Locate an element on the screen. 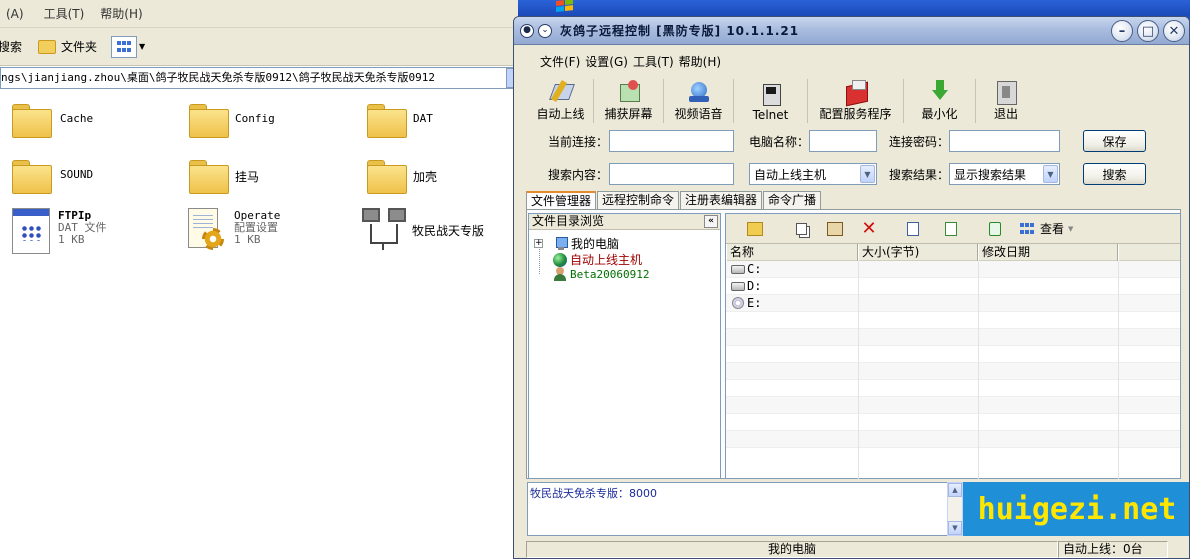  menu-help: 帮助(H) is located at coordinates (702, 62).